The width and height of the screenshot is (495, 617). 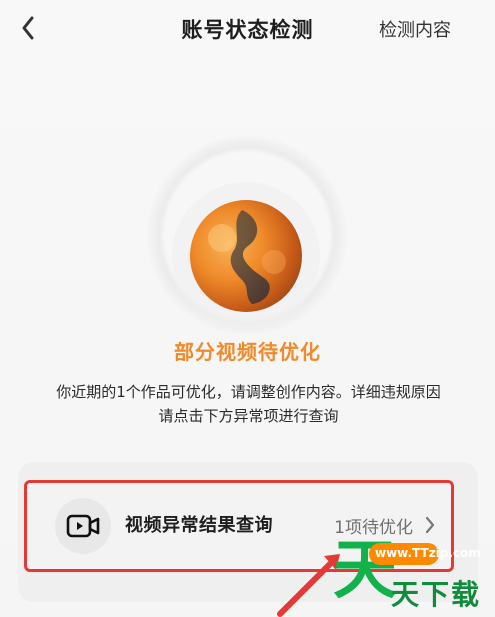 What do you see at coordinates (436, 594) in the screenshot?
I see `watermark-text: 天下载` at bounding box center [436, 594].